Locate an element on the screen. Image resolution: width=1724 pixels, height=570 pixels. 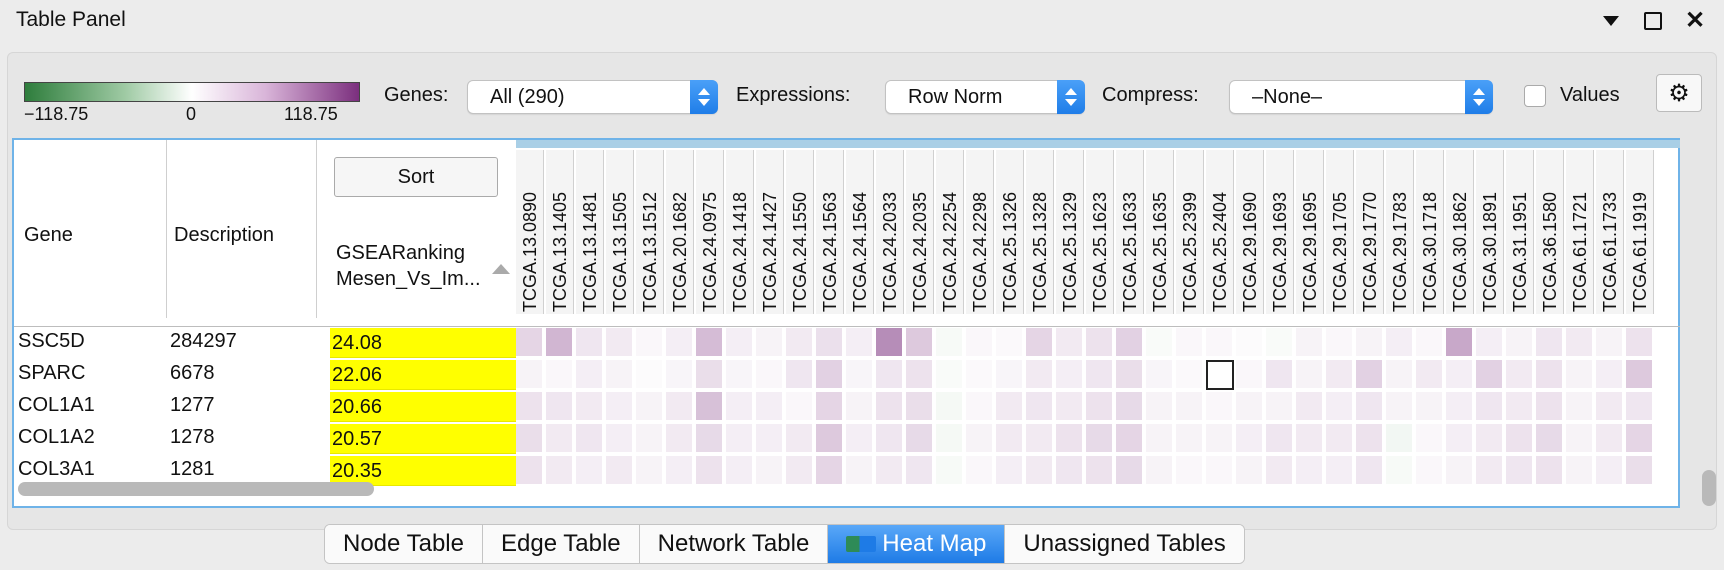
gene-cell: COL1A1 is located at coordinates (56, 405).